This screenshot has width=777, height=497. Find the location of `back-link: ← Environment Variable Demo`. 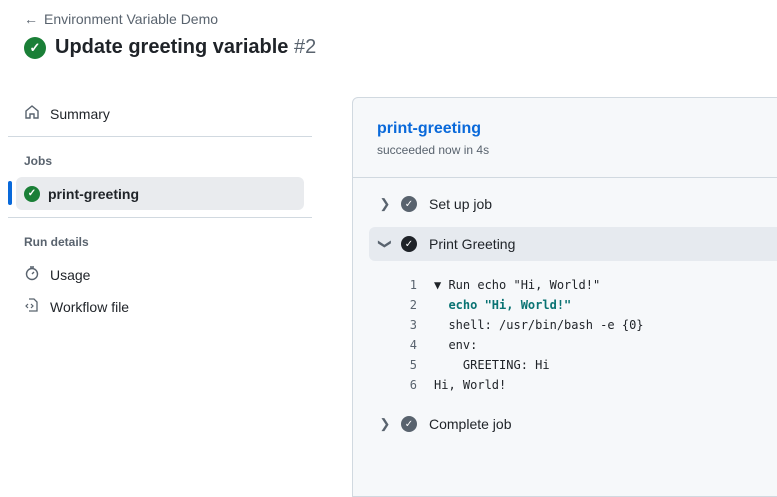

back-link: ← Environment Variable Demo is located at coordinates (121, 19).